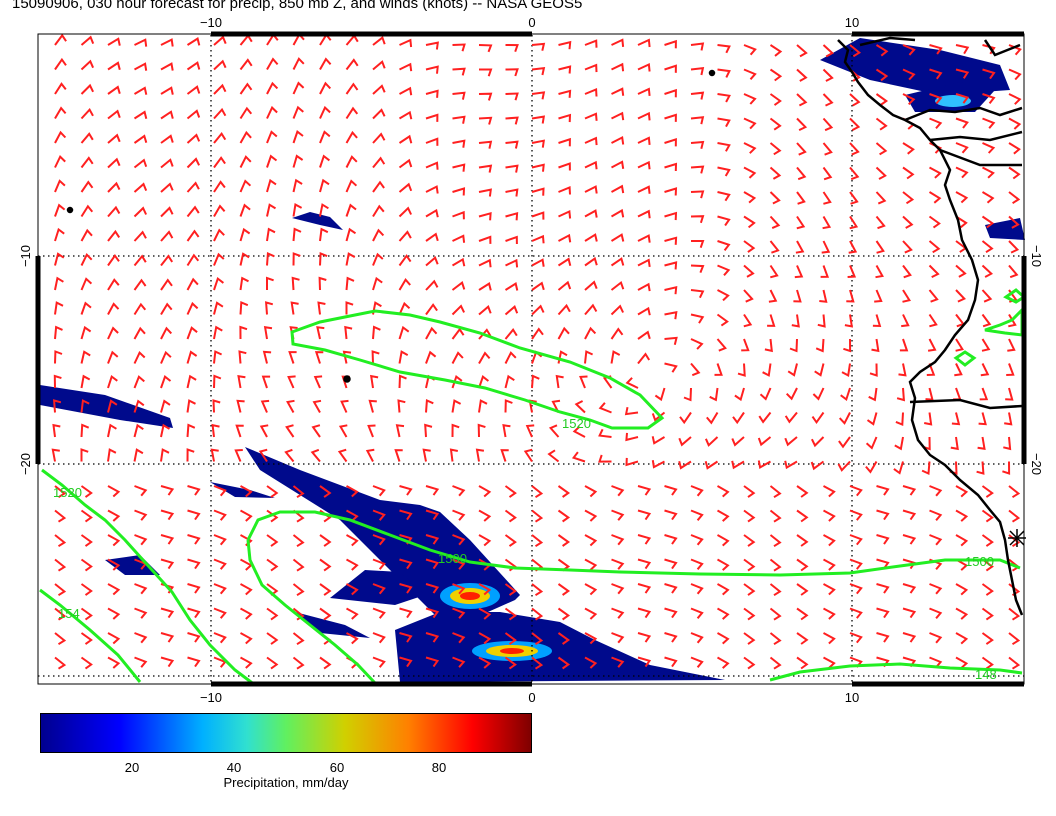  What do you see at coordinates (512, 651) in the screenshot?
I see `precip-core-b3` at bounding box center [512, 651].